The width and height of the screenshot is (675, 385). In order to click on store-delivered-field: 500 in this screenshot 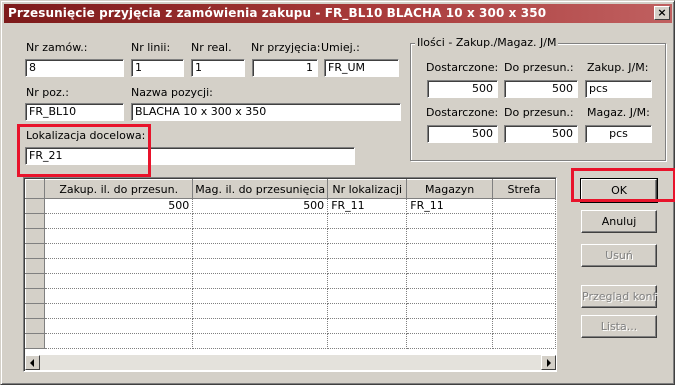, I will do `click(462, 134)`.